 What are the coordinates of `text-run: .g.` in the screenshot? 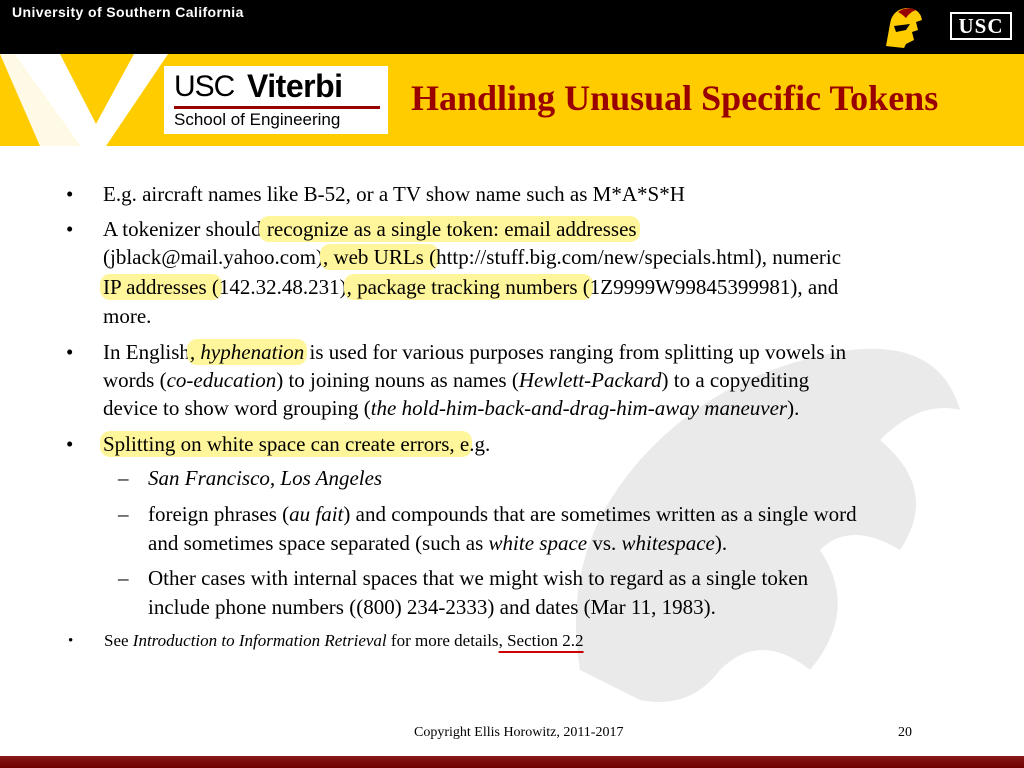 It's located at (480, 444).